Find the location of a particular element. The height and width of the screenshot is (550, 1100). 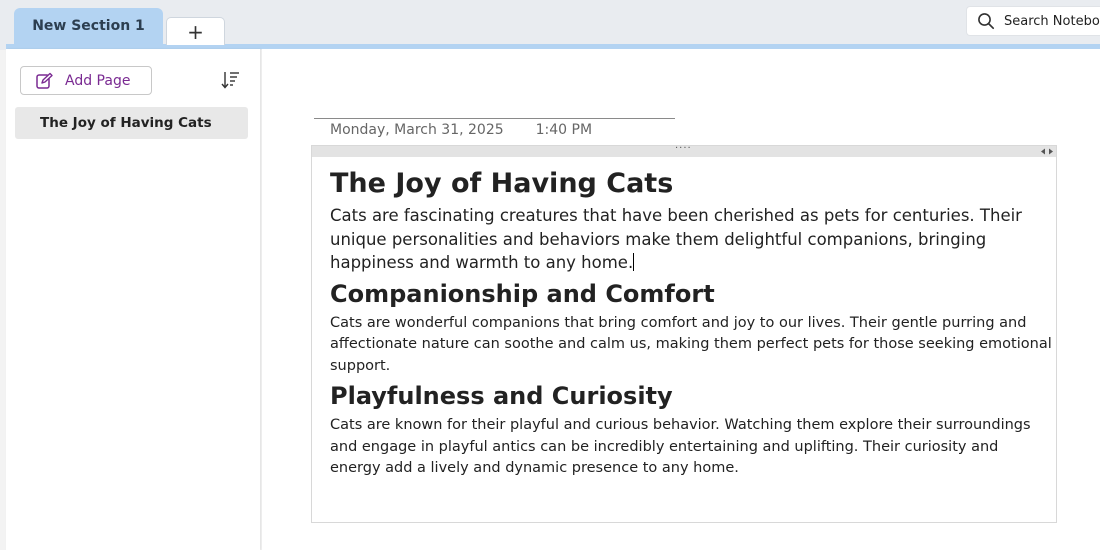

add-page-label: Add Page is located at coordinates (98, 80).